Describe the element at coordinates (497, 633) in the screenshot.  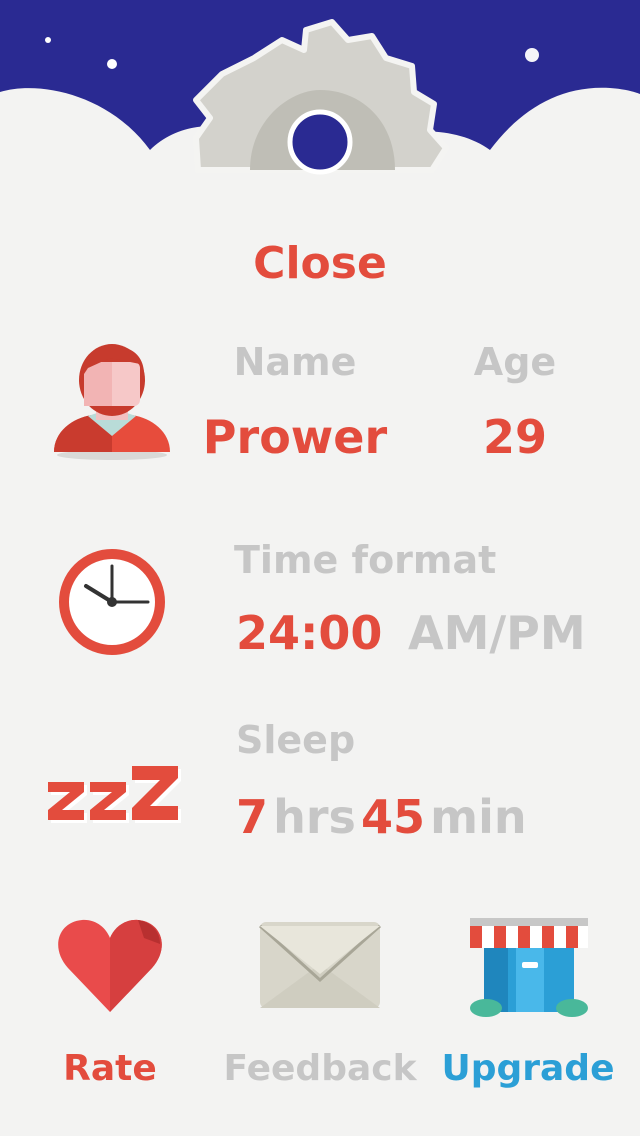
I see `time-format-ampm-option: AM/PM` at that location.